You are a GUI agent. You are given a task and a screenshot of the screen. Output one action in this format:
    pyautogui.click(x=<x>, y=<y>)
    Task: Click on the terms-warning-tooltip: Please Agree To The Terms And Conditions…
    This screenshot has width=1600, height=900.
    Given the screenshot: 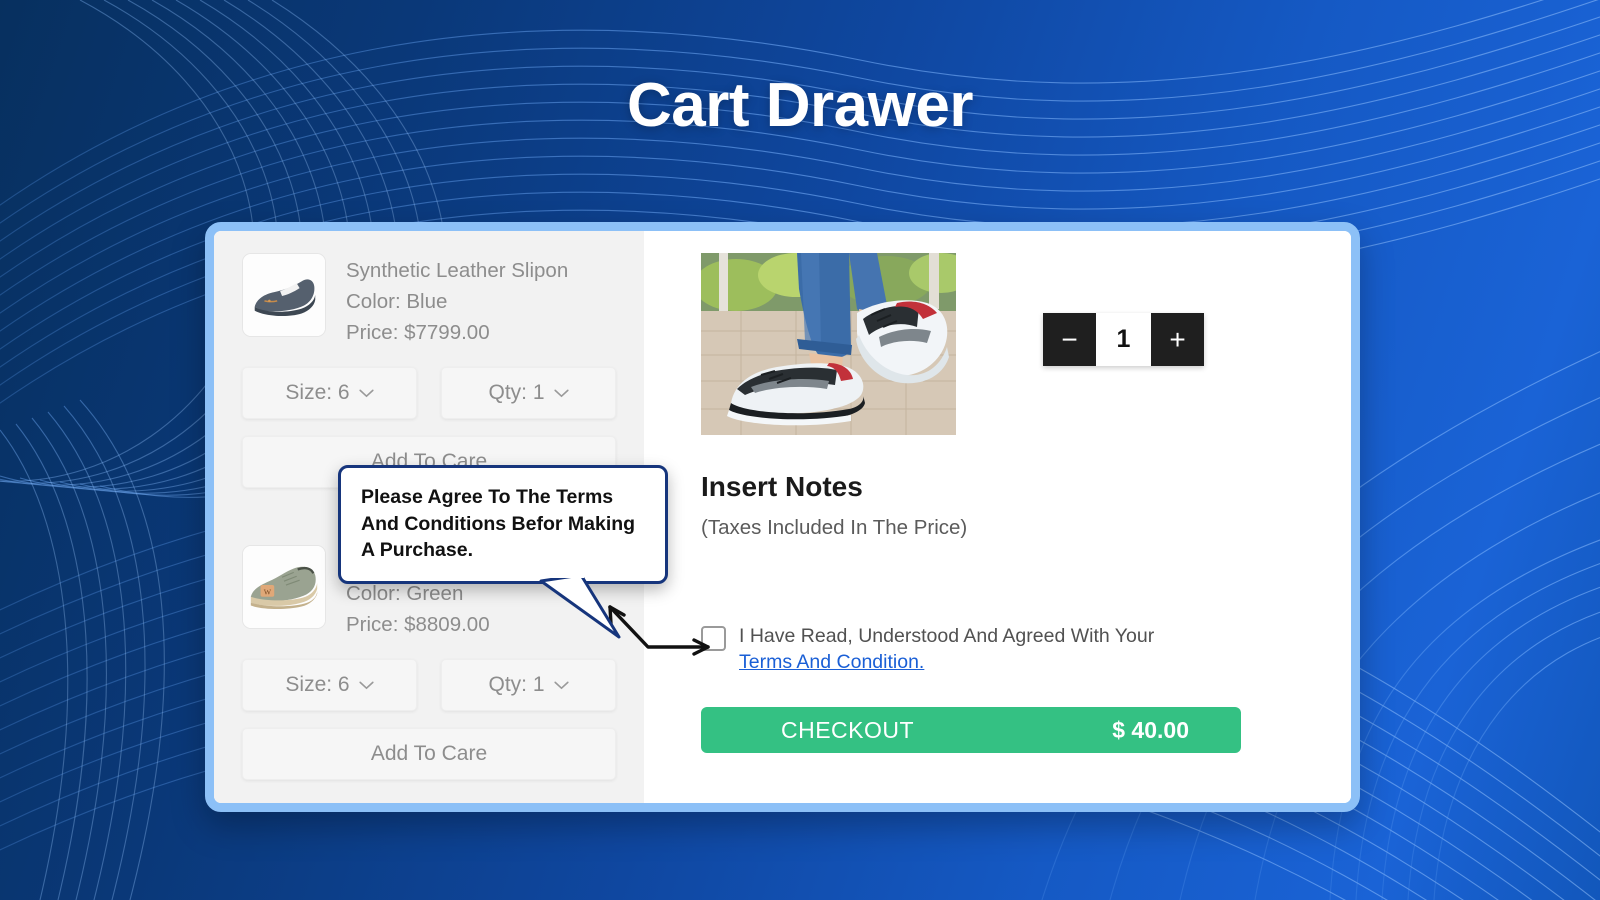 What is the action you would take?
    pyautogui.click(x=503, y=552)
    